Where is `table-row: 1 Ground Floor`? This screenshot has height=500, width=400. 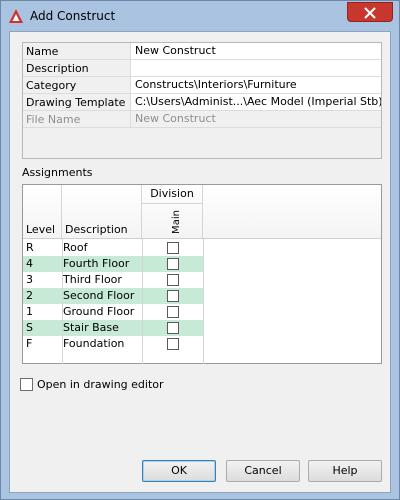 table-row: 1 Ground Floor is located at coordinates (113, 312).